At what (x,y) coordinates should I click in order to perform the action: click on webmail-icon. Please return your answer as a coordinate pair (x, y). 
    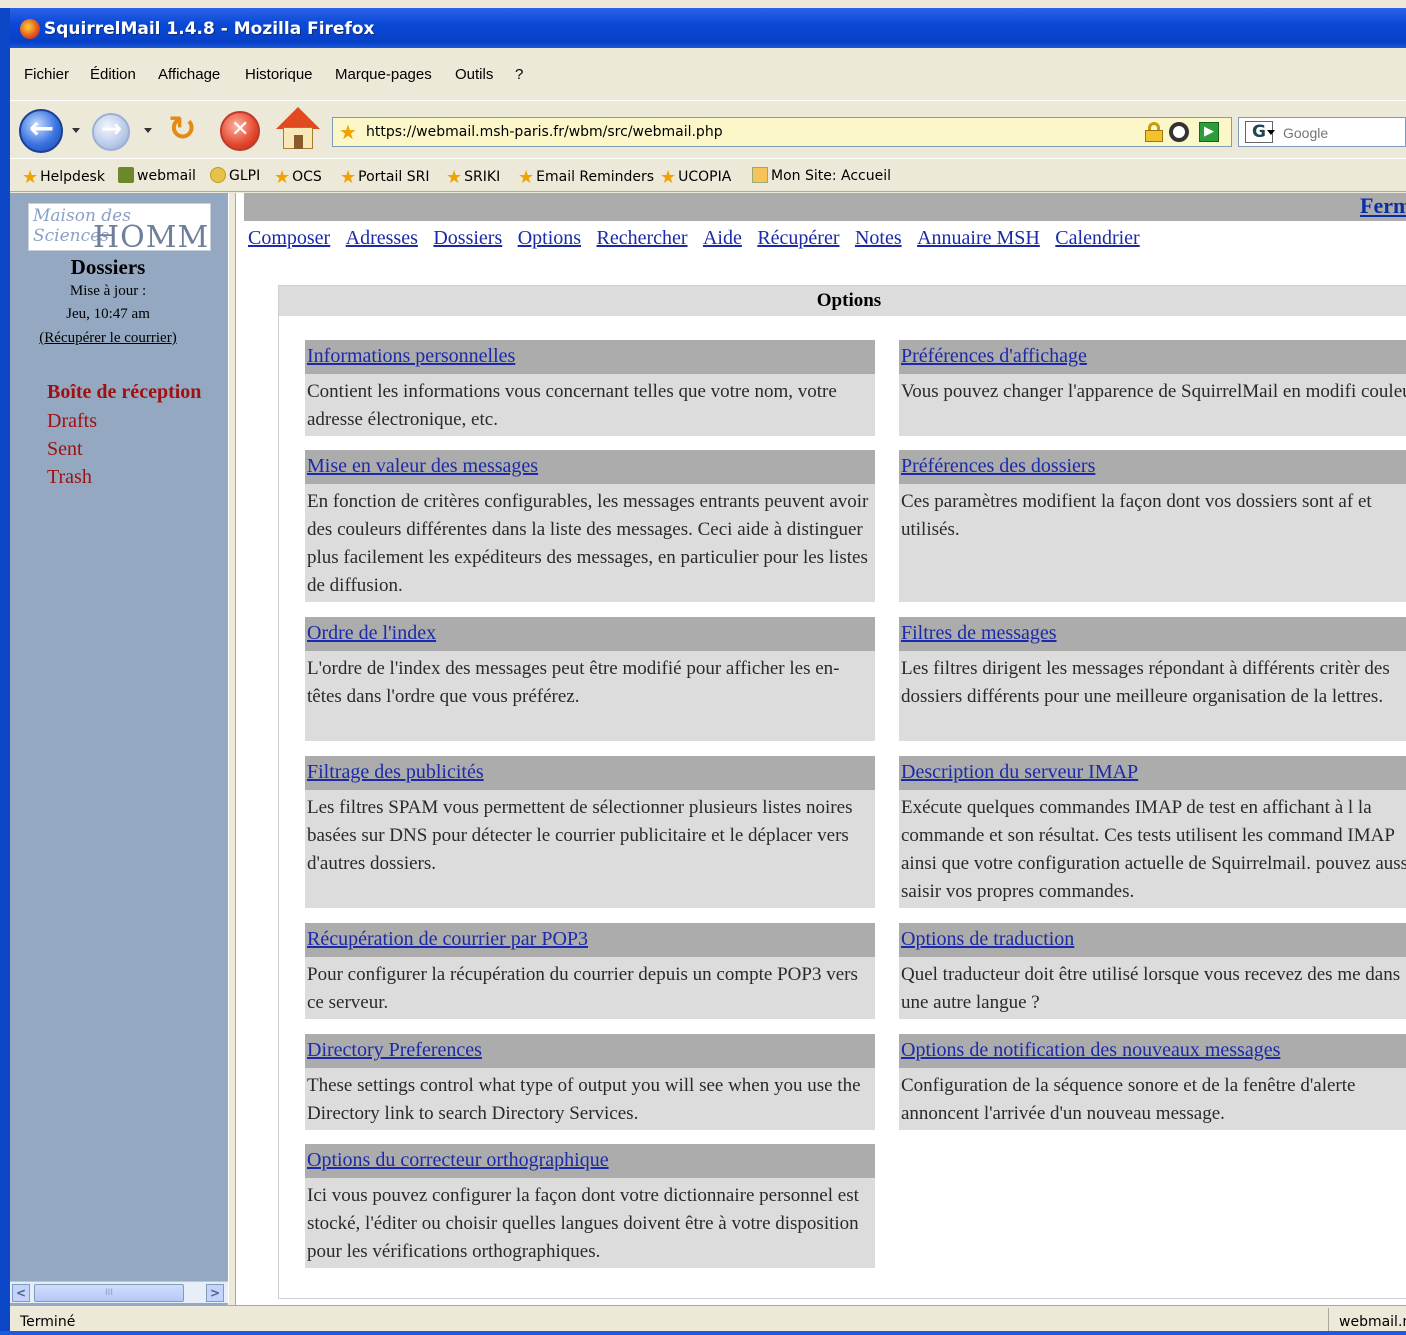
    Looking at the image, I should click on (126, 175).